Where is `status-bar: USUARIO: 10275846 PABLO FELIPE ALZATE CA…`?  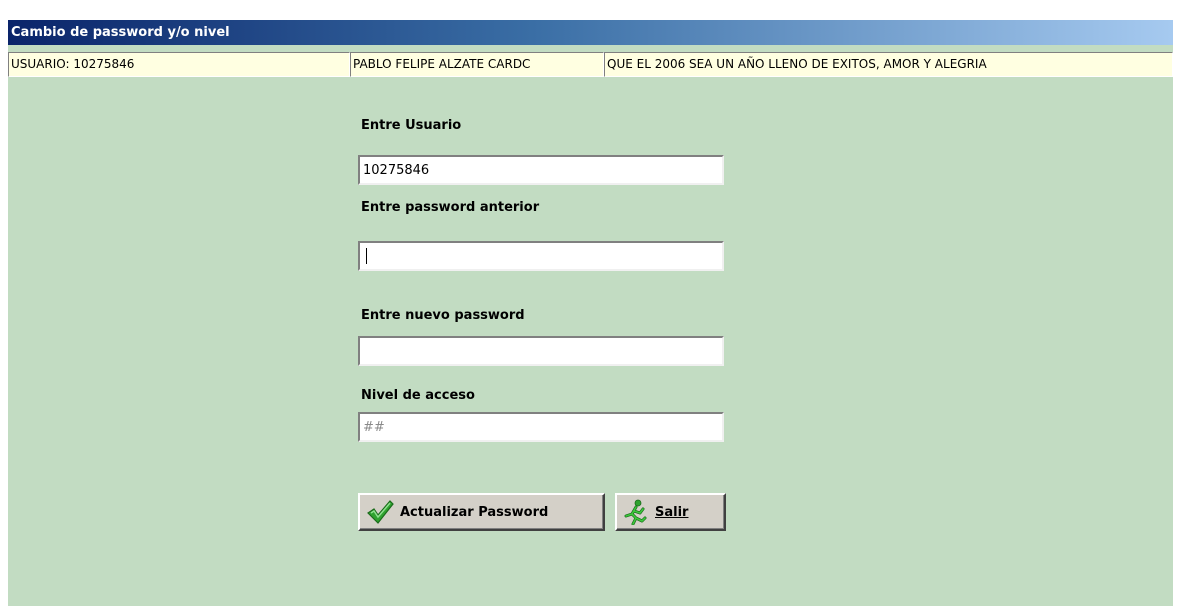
status-bar: USUARIO: 10275846 PABLO FELIPE ALZATE CA… is located at coordinates (590, 64).